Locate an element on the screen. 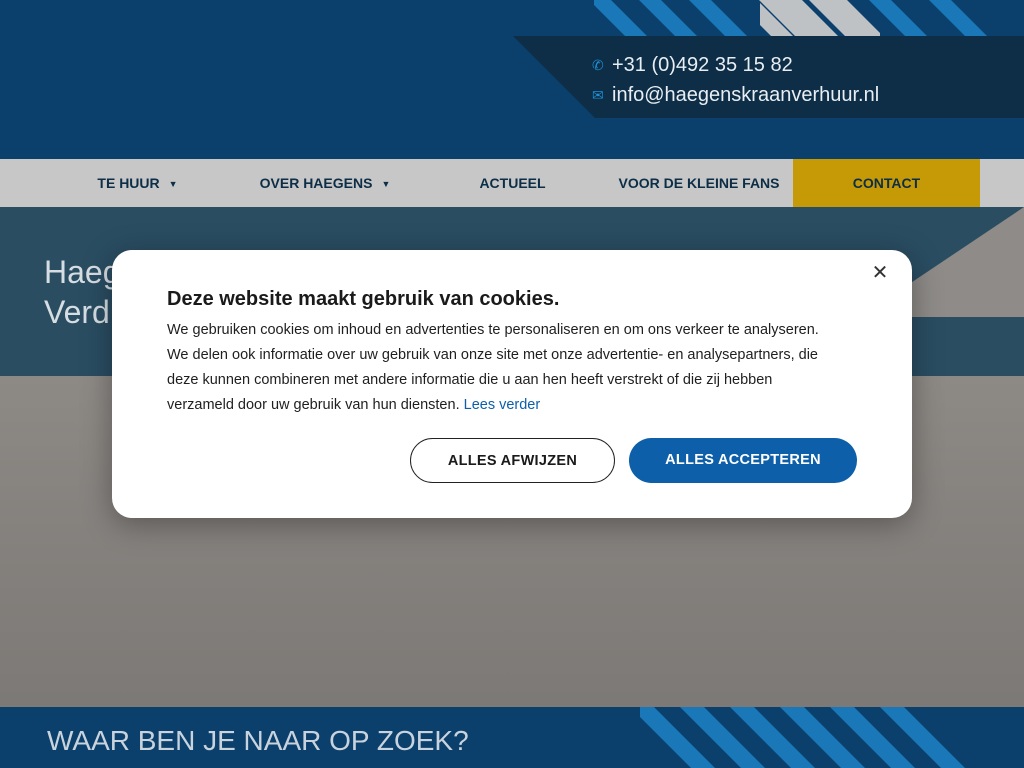 The image size is (1024, 768). phone-link: ✆ +31 (0)492 35 15 82 is located at coordinates (692, 65).